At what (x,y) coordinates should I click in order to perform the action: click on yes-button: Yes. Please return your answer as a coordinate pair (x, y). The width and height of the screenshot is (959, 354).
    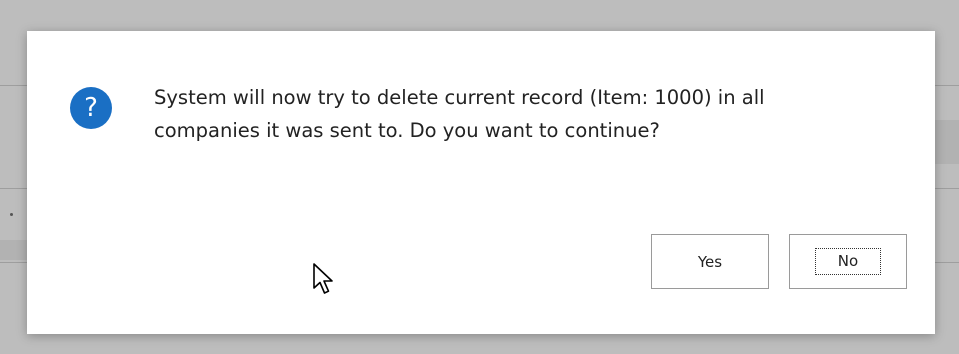
    Looking at the image, I should click on (710, 261).